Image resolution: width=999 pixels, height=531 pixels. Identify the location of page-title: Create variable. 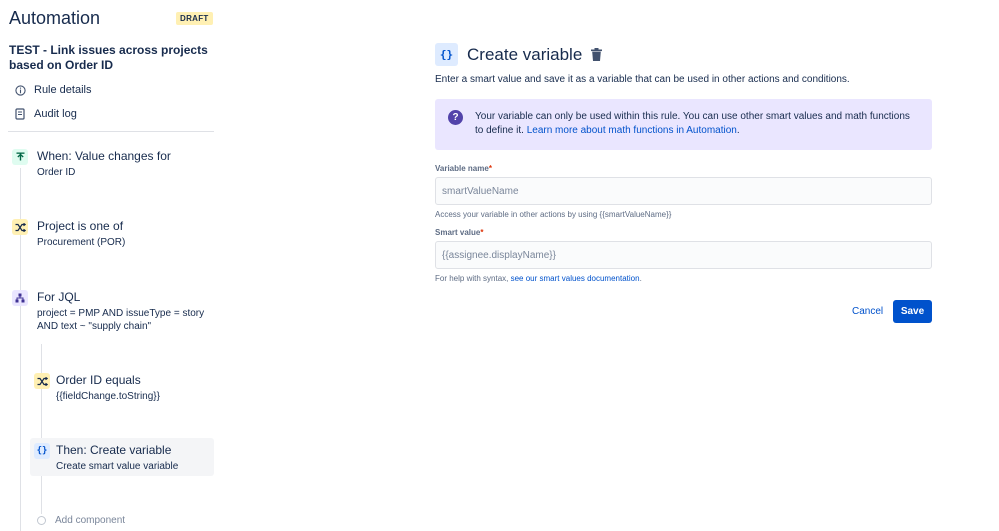
(525, 54).